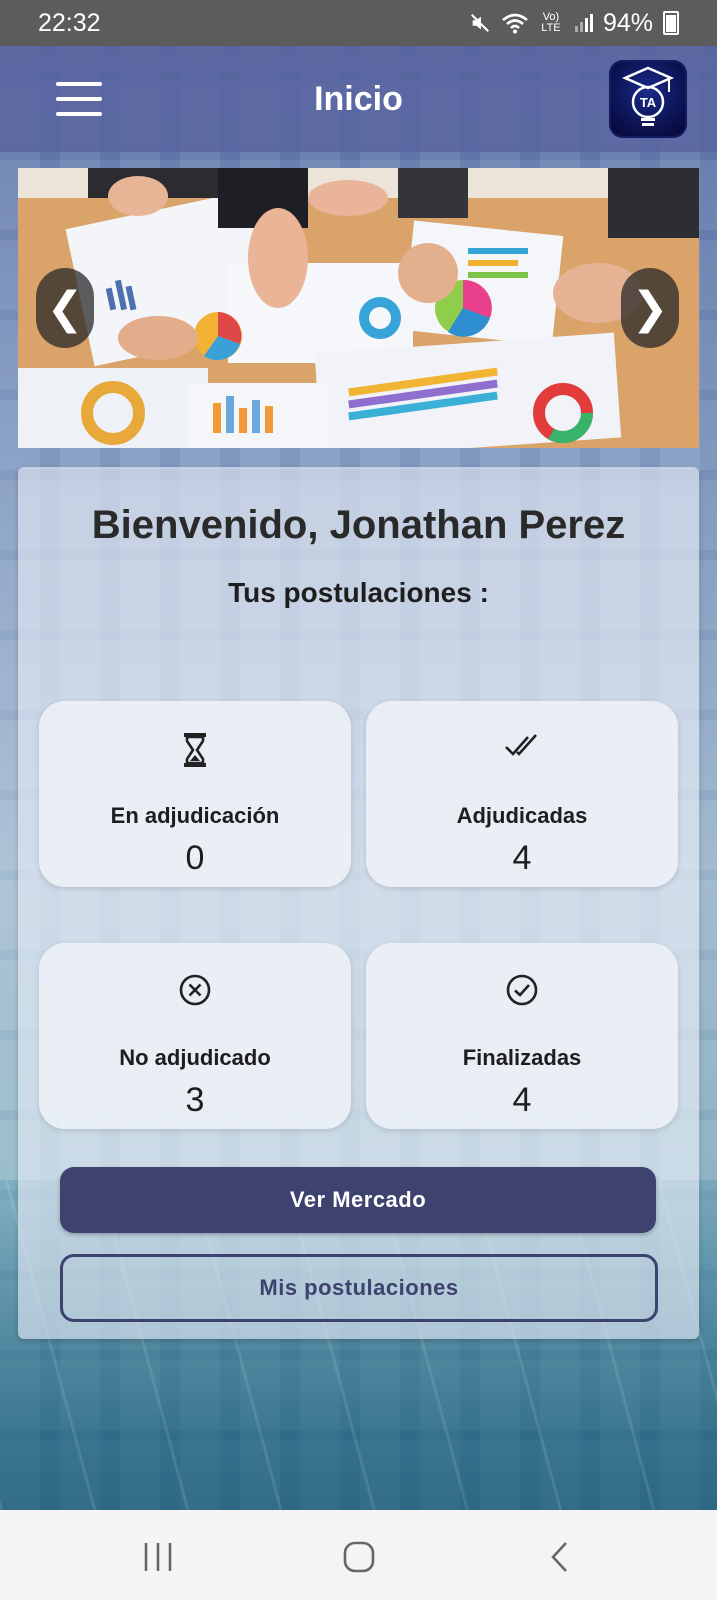 Image resolution: width=717 pixels, height=1600 pixels. I want to click on carousel-prev-button: ❮, so click(65, 308).